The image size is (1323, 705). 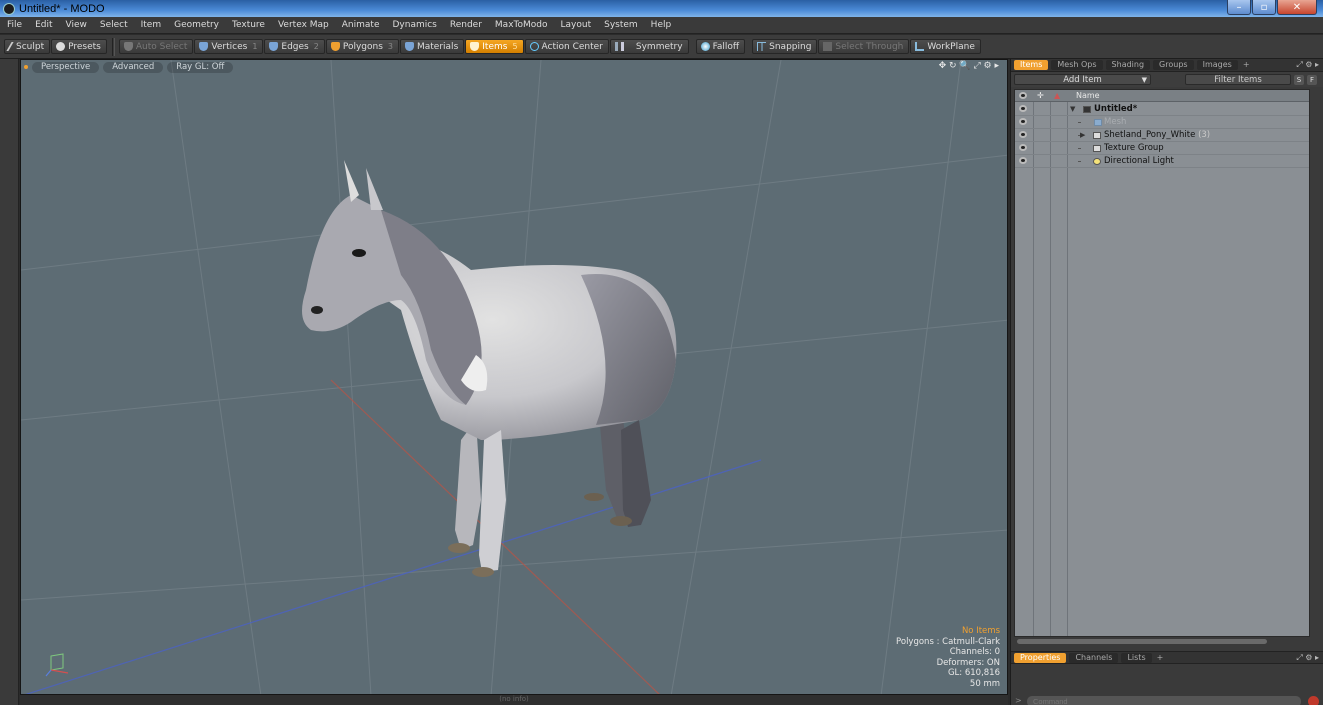 I want to click on filter-items-input: Filter Items, so click(x=1238, y=79).